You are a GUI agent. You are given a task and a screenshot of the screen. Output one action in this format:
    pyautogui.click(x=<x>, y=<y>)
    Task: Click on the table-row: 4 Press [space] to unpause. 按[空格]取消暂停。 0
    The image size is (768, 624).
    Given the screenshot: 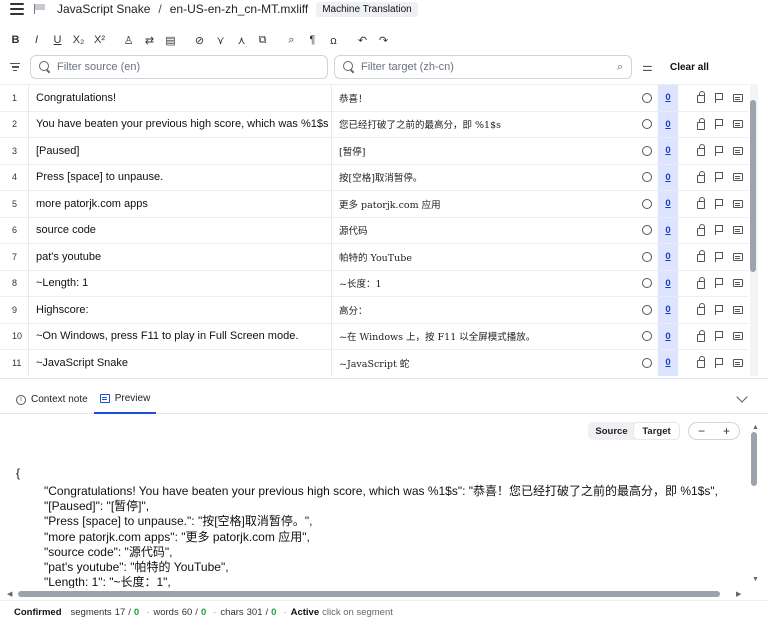 What is the action you would take?
    pyautogui.click(x=374, y=177)
    